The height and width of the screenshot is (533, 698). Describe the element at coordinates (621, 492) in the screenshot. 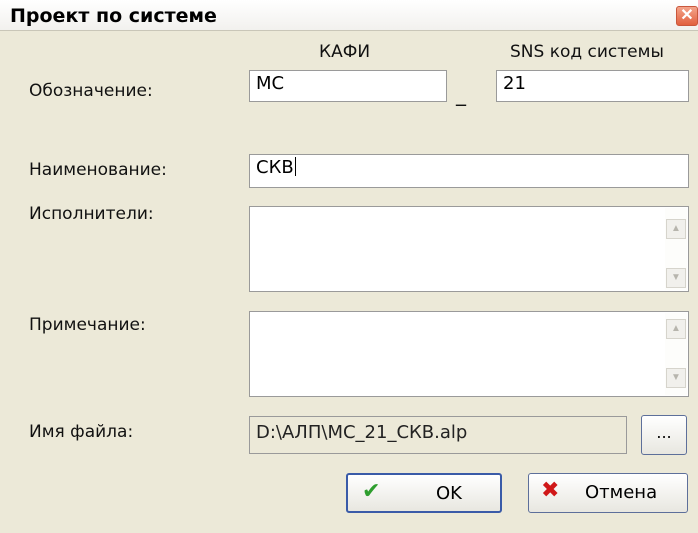

I see `cancel-label: Отмена` at that location.